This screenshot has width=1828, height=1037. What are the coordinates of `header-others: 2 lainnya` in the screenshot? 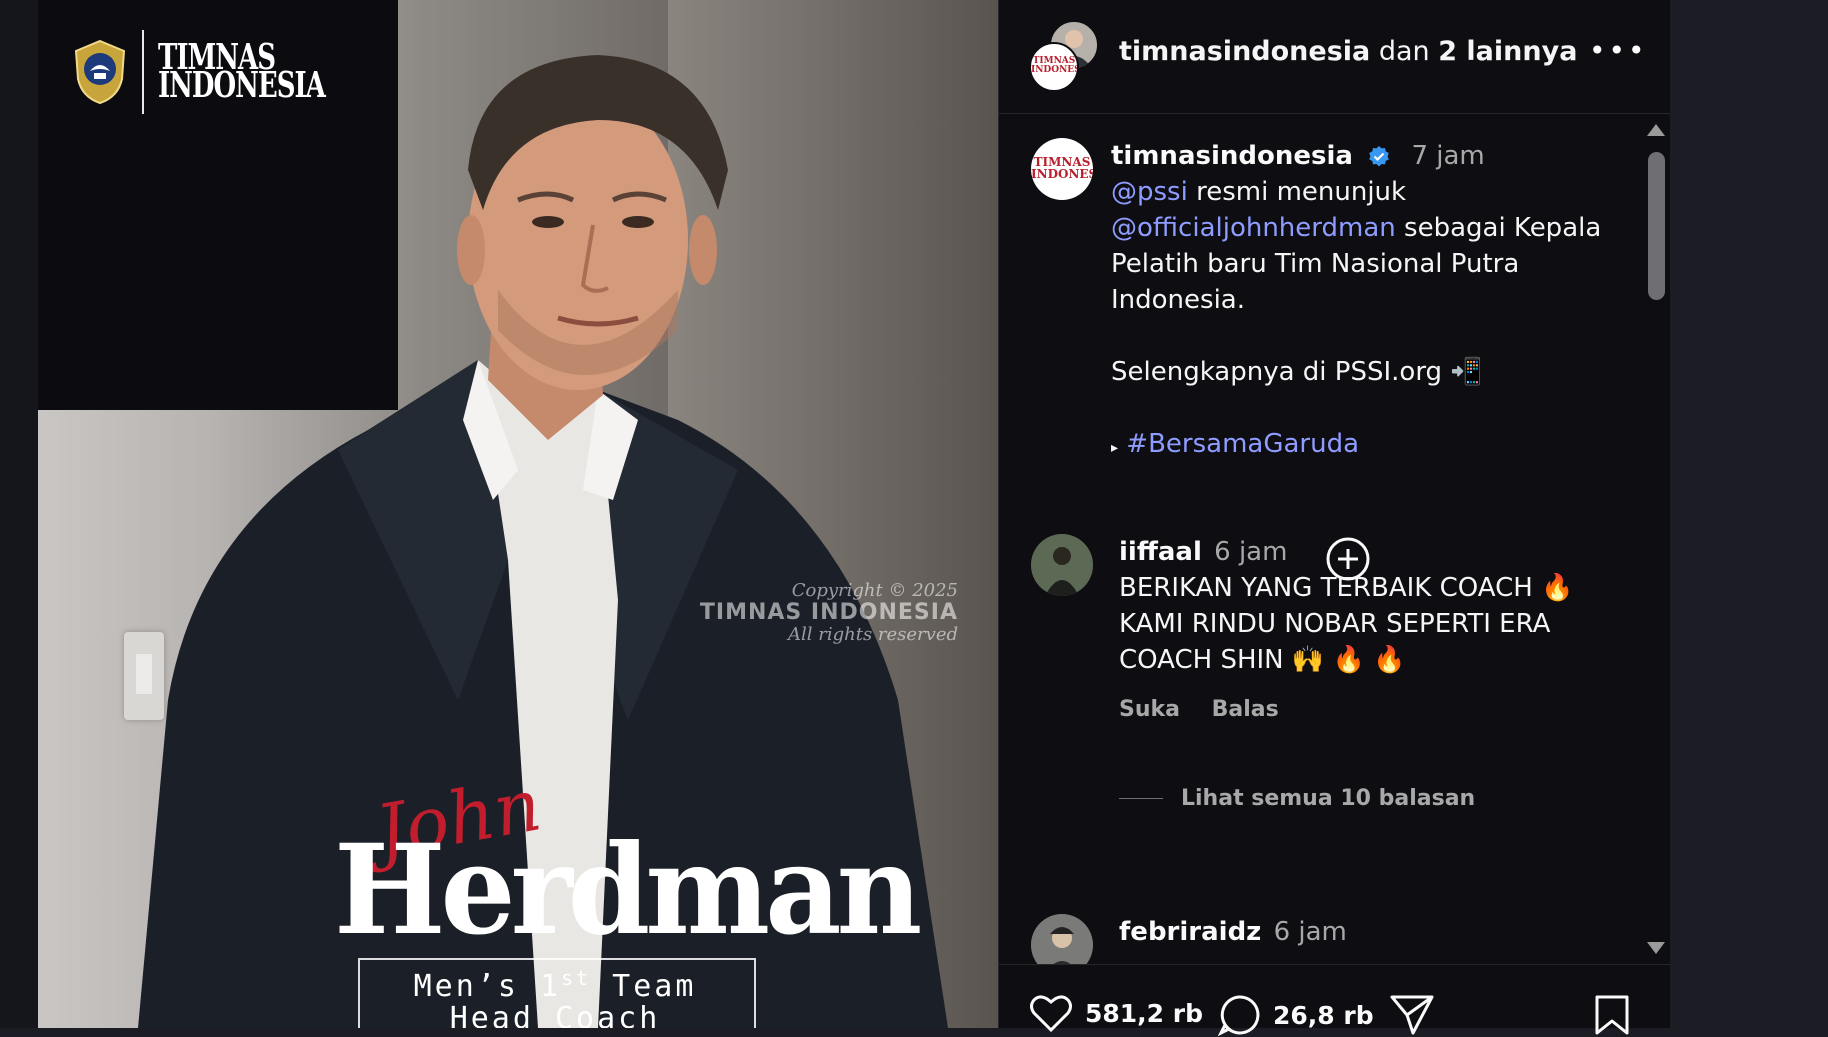 It's located at (1507, 51).